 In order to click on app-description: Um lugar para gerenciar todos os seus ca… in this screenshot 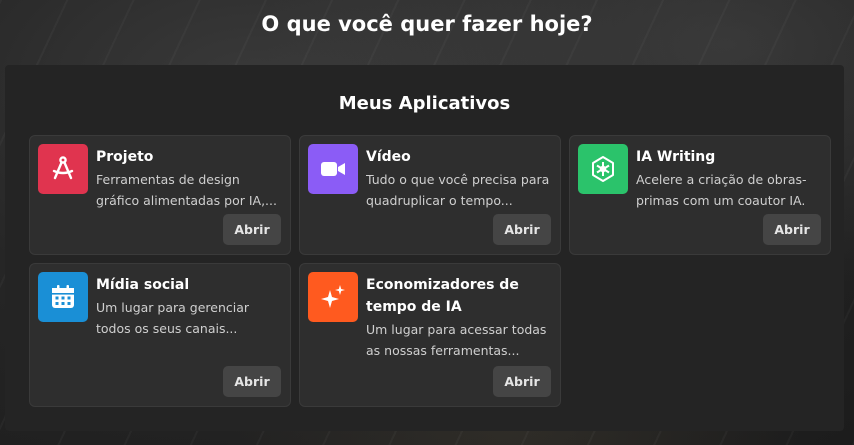, I will do `click(173, 318)`.